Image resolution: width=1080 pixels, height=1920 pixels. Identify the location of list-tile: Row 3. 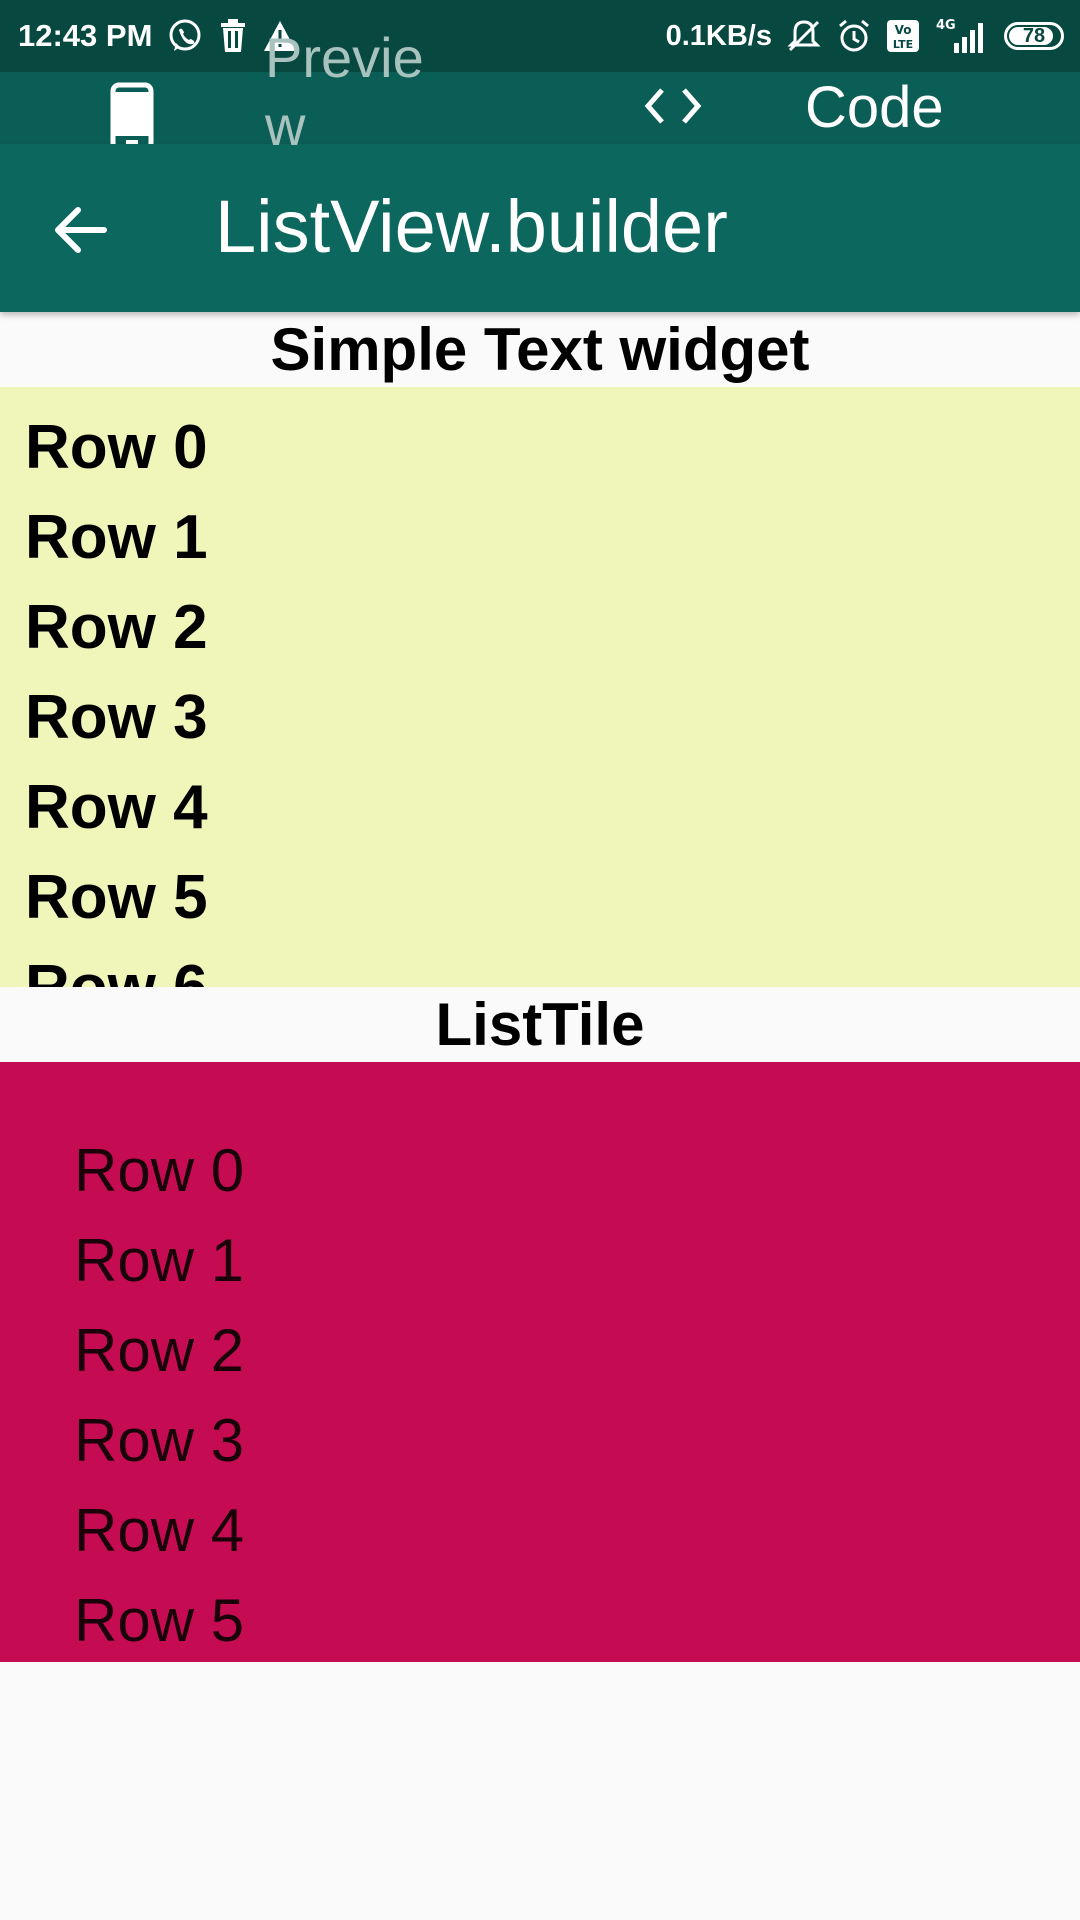
(159, 1441).